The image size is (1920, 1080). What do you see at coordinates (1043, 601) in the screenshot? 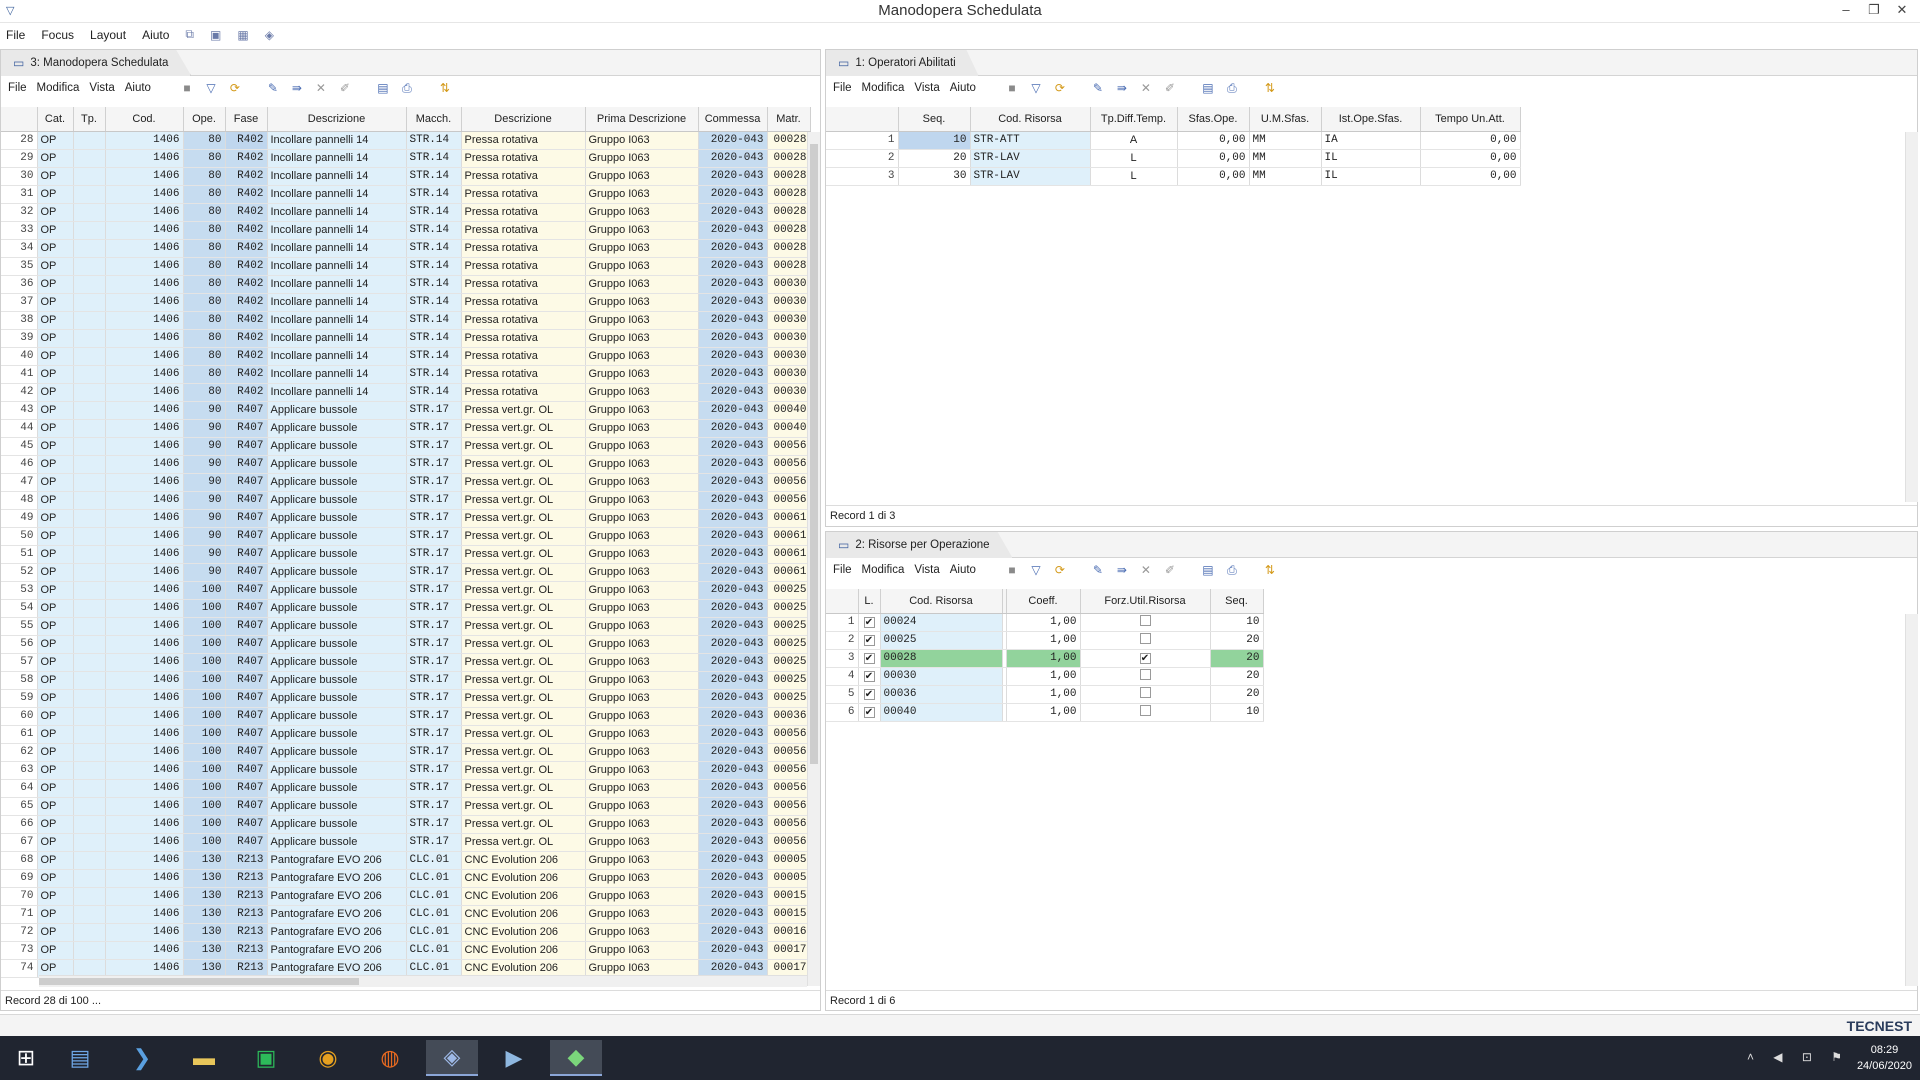
I see `column-header-coeff: Coeff.` at bounding box center [1043, 601].